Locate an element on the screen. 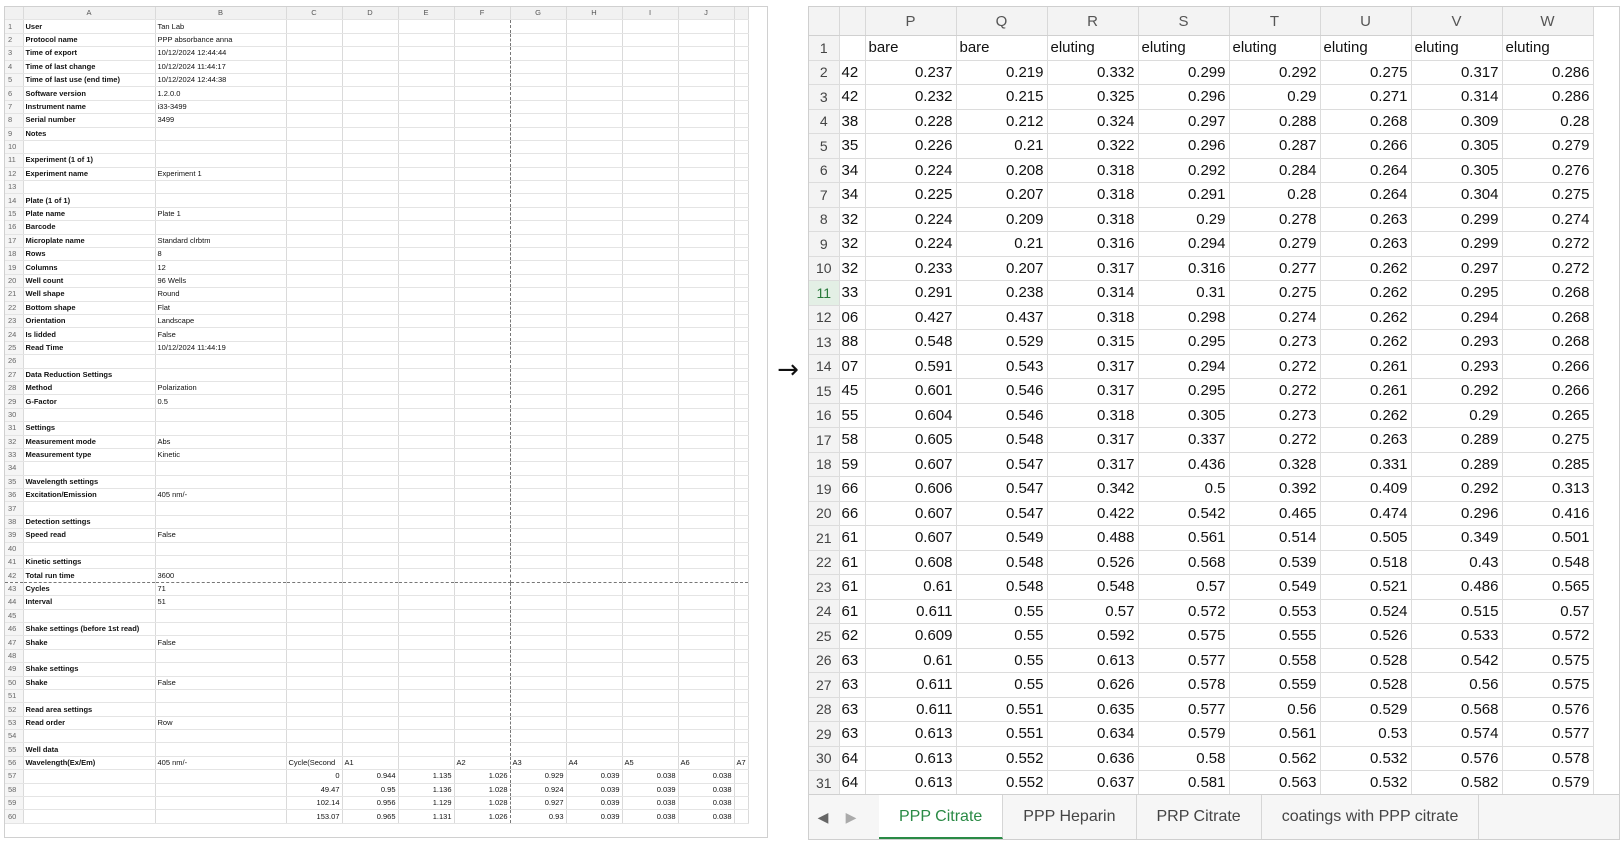 The height and width of the screenshot is (842, 1622). cell: 0.296 is located at coordinates (1184, 146).